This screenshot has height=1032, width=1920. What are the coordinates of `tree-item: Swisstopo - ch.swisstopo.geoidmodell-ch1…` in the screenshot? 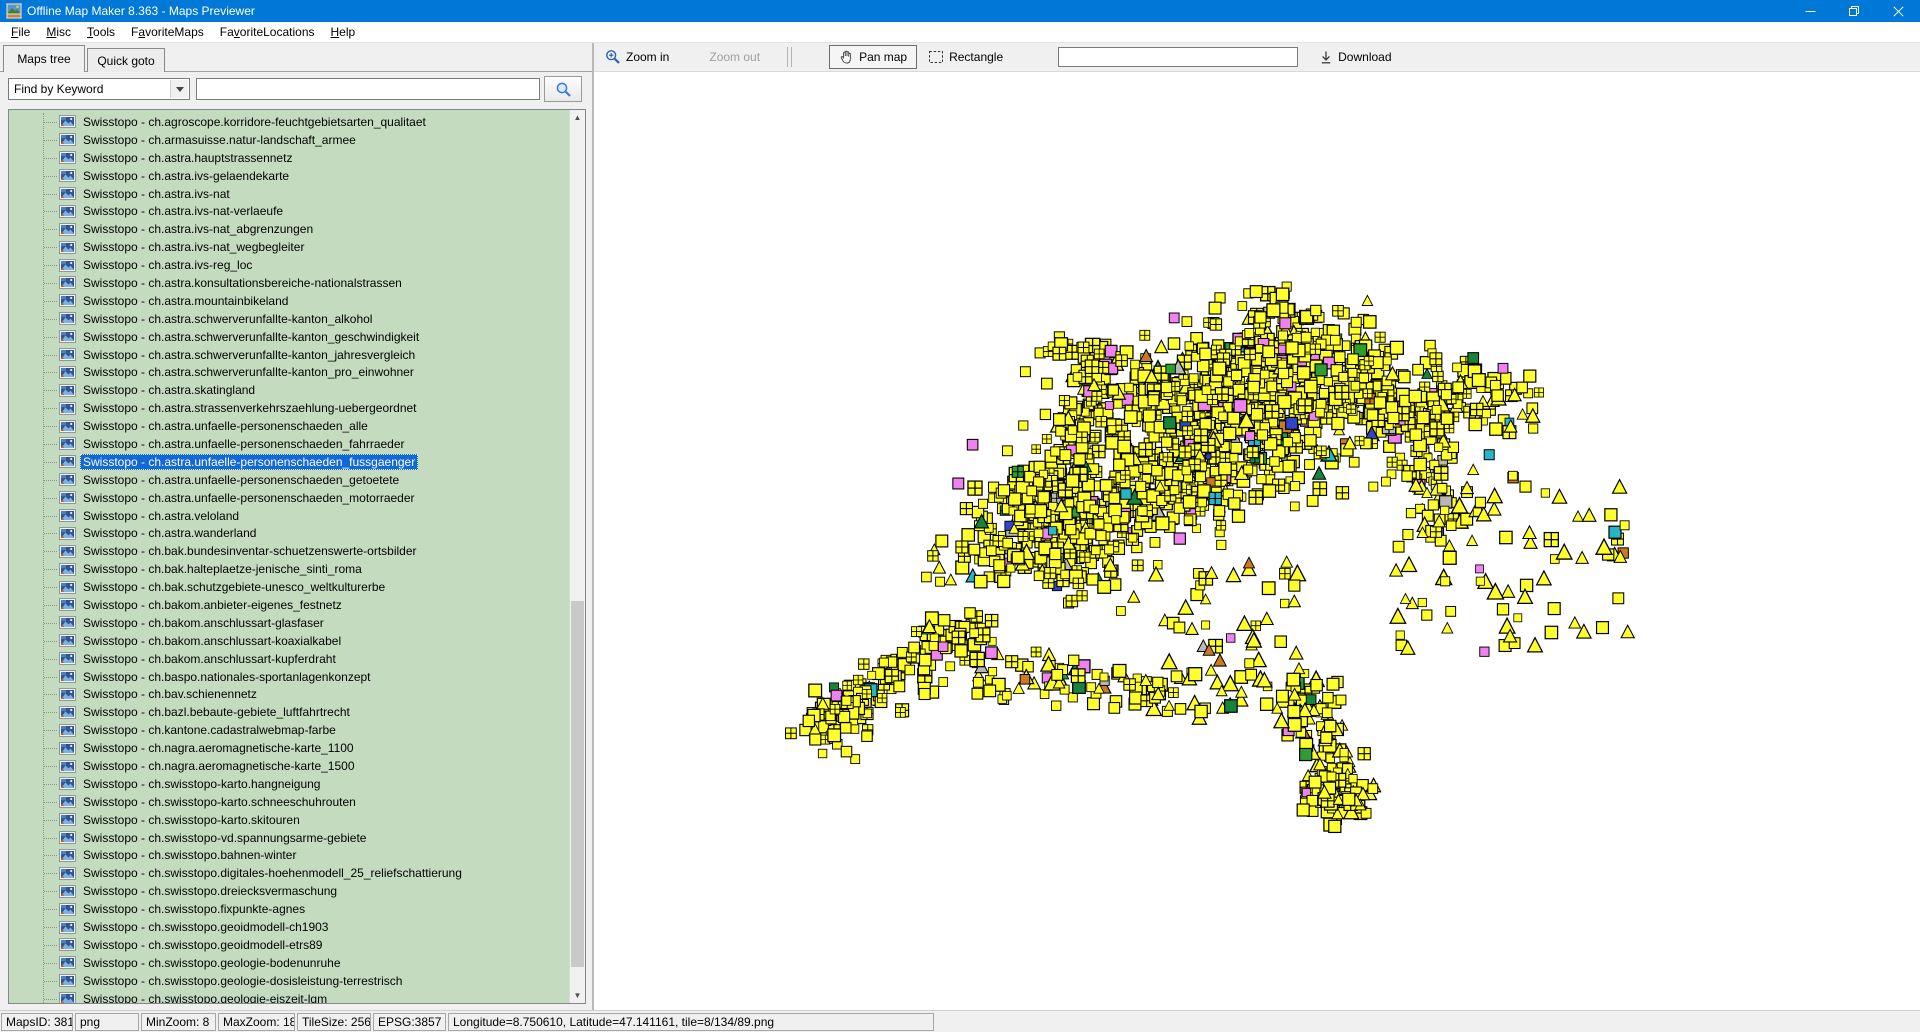 It's located at (289, 927).